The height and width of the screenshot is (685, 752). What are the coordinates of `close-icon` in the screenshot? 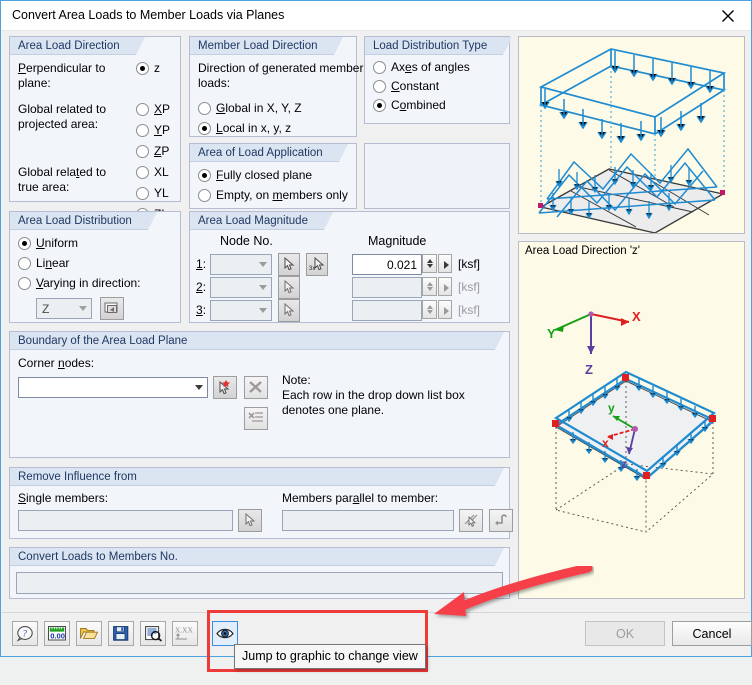 It's located at (728, 15).